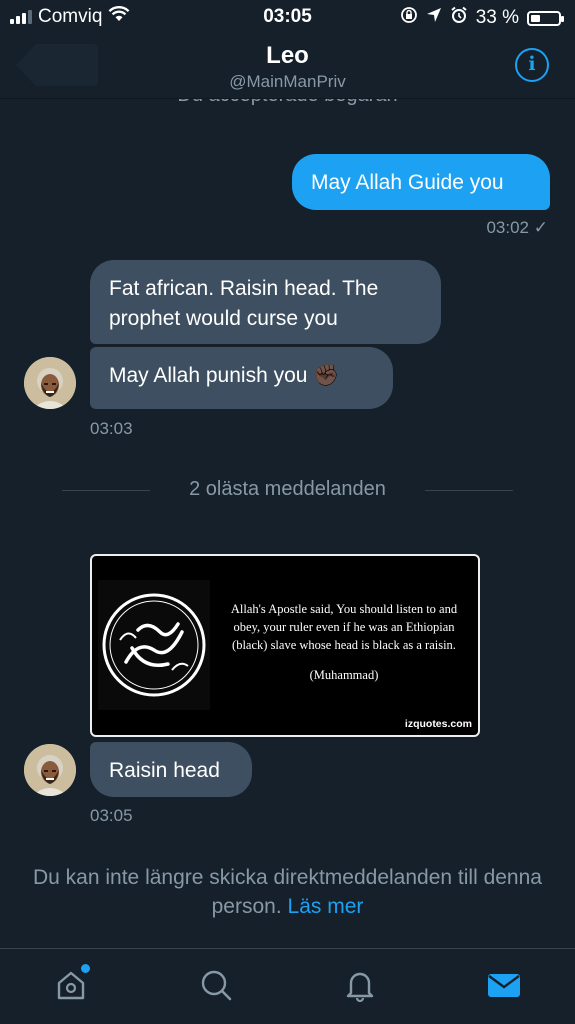 The width and height of the screenshot is (575, 1024). Describe the element at coordinates (469, 490) in the screenshot. I see `divider-line-right` at that location.